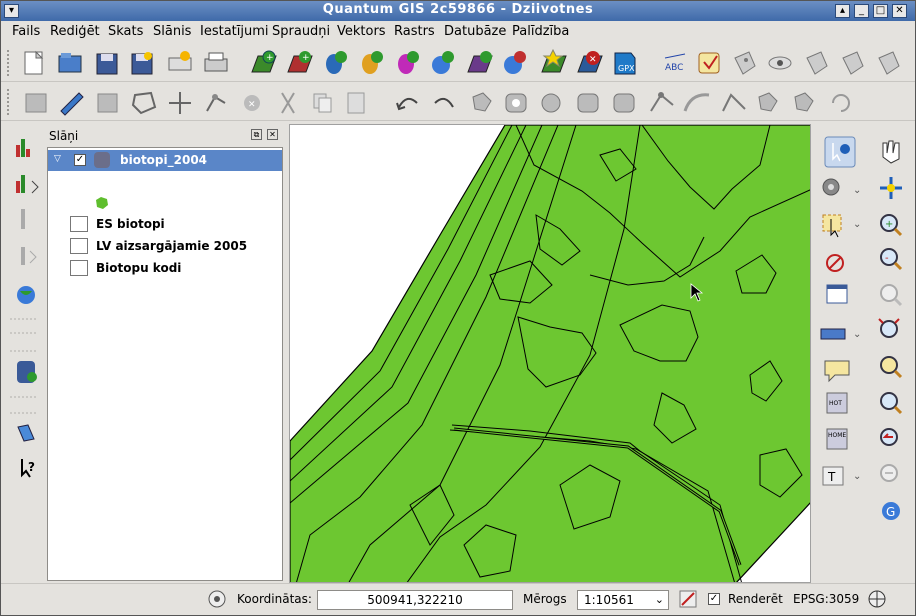 This screenshot has height=616, width=916. Describe the element at coordinates (482, 102) in the screenshot. I see `simplify-feature-icon` at that location.